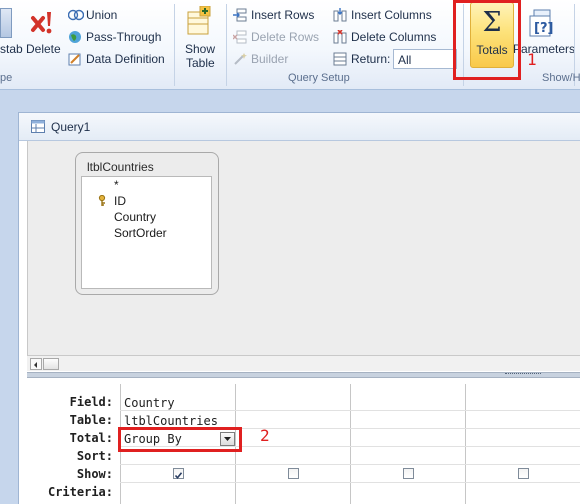  I want to click on return-icon, so click(340, 59).